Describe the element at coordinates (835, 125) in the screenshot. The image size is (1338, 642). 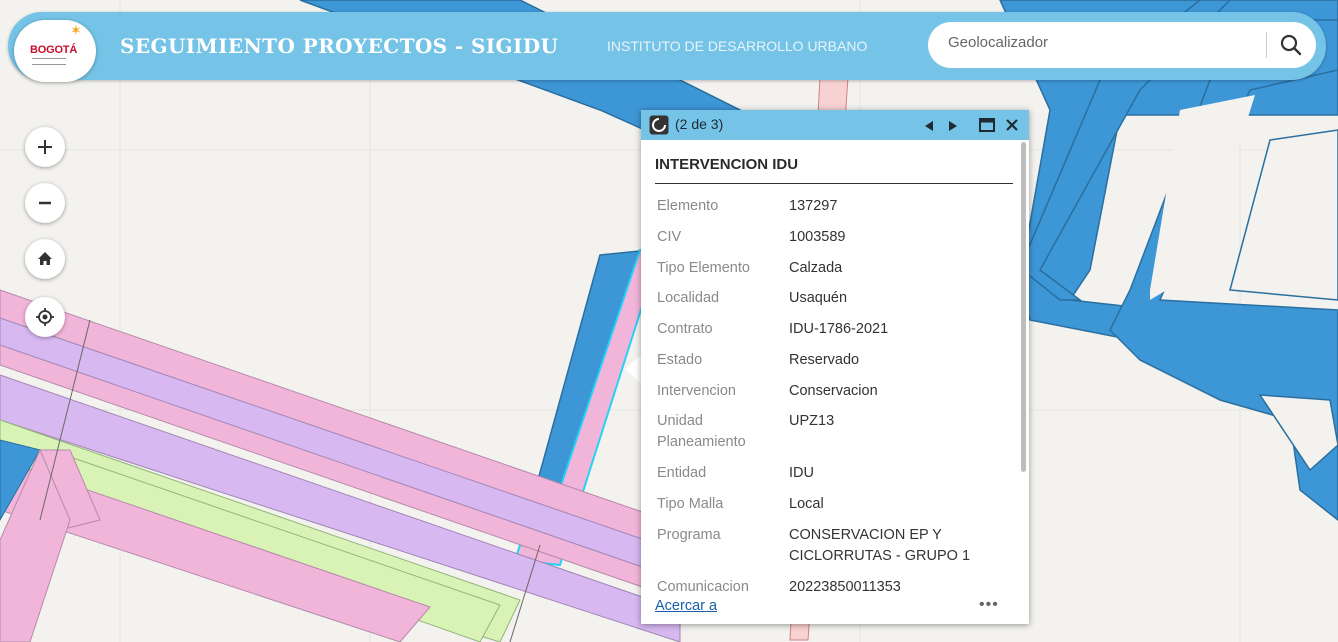
I see `popup-header: (2 de 3)` at that location.